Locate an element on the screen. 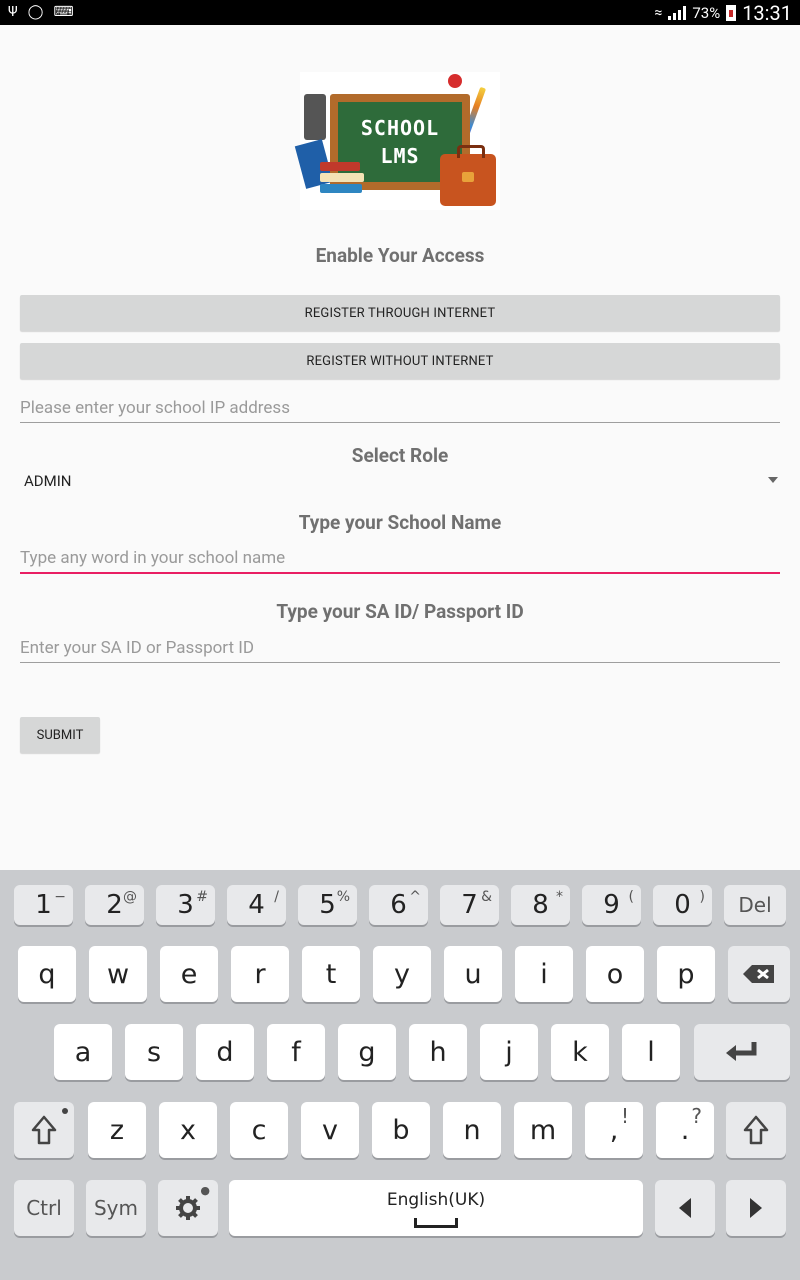  register-through-internet-button: REGISTER THROUGH INTERNET is located at coordinates (400, 313).